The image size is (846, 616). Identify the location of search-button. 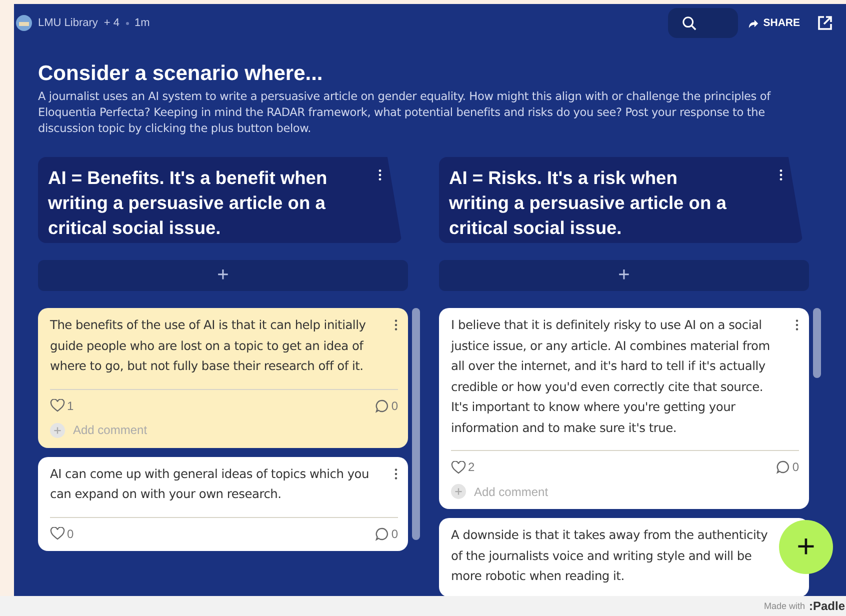
(703, 23).